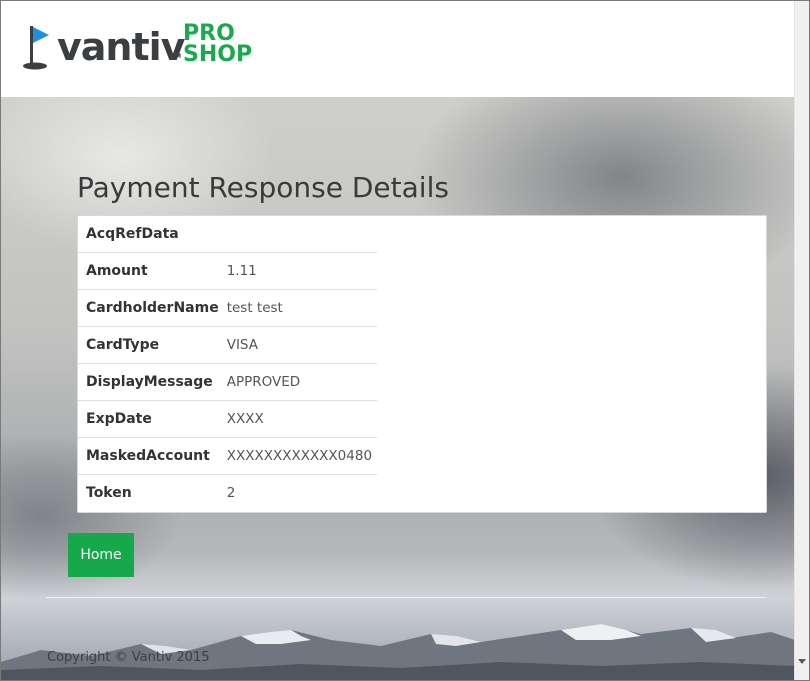  Describe the element at coordinates (176, 56) in the screenshot. I see `logo-trademark: TM` at that location.